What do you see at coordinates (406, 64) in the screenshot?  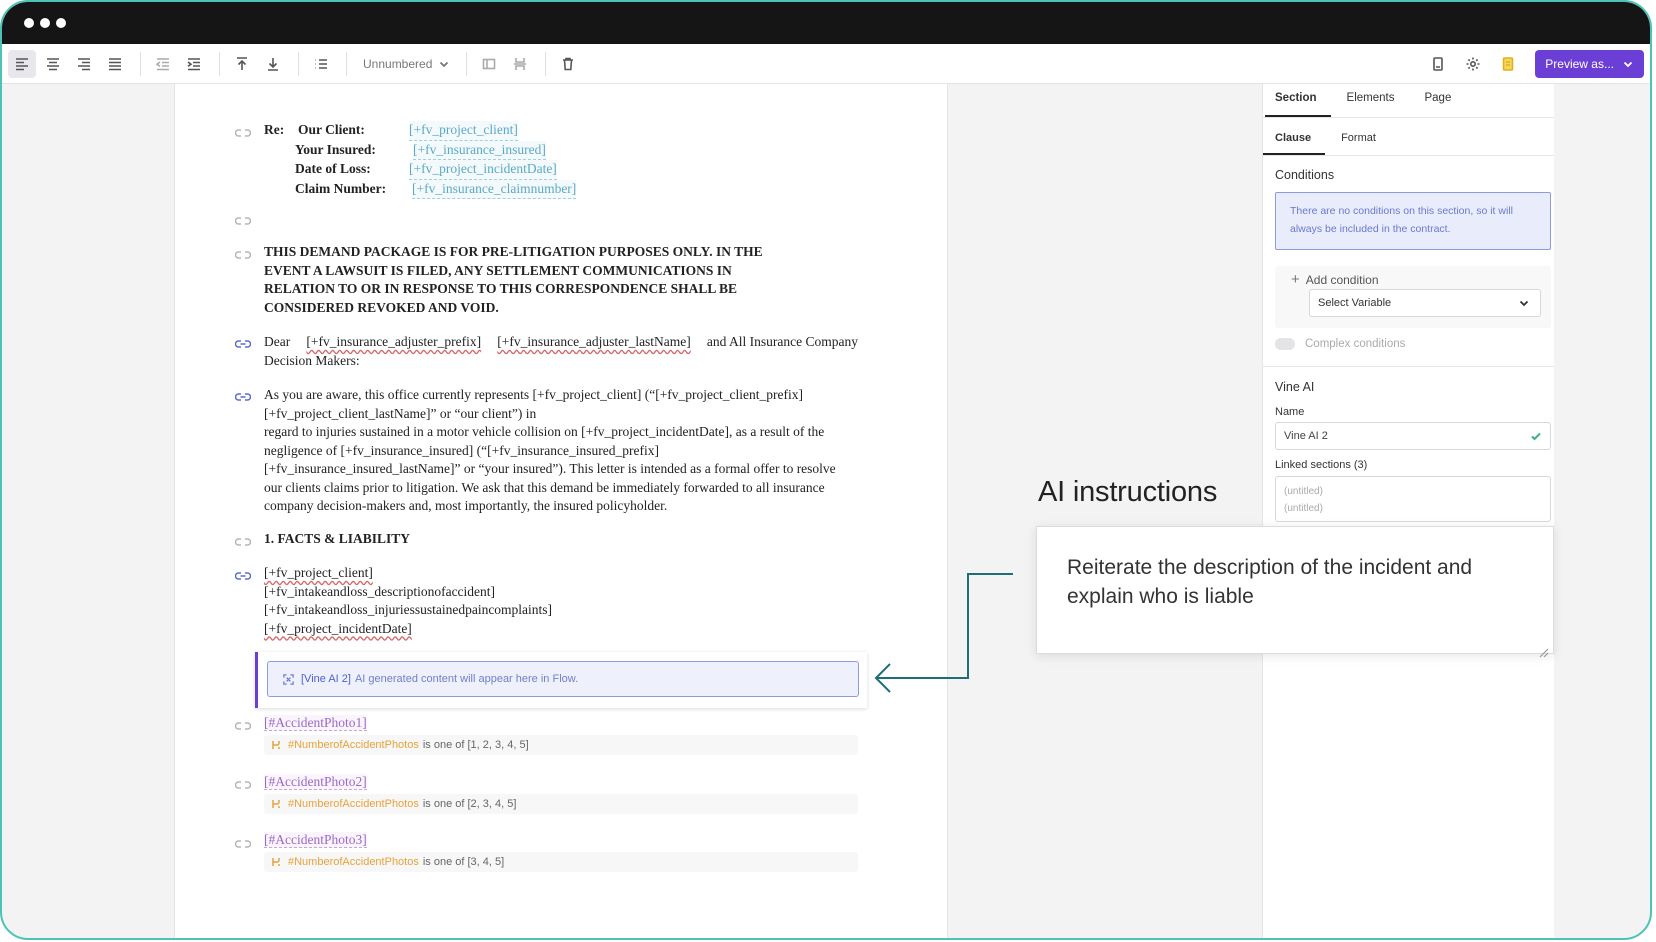 I see `numbering-select: Unnumbered` at bounding box center [406, 64].